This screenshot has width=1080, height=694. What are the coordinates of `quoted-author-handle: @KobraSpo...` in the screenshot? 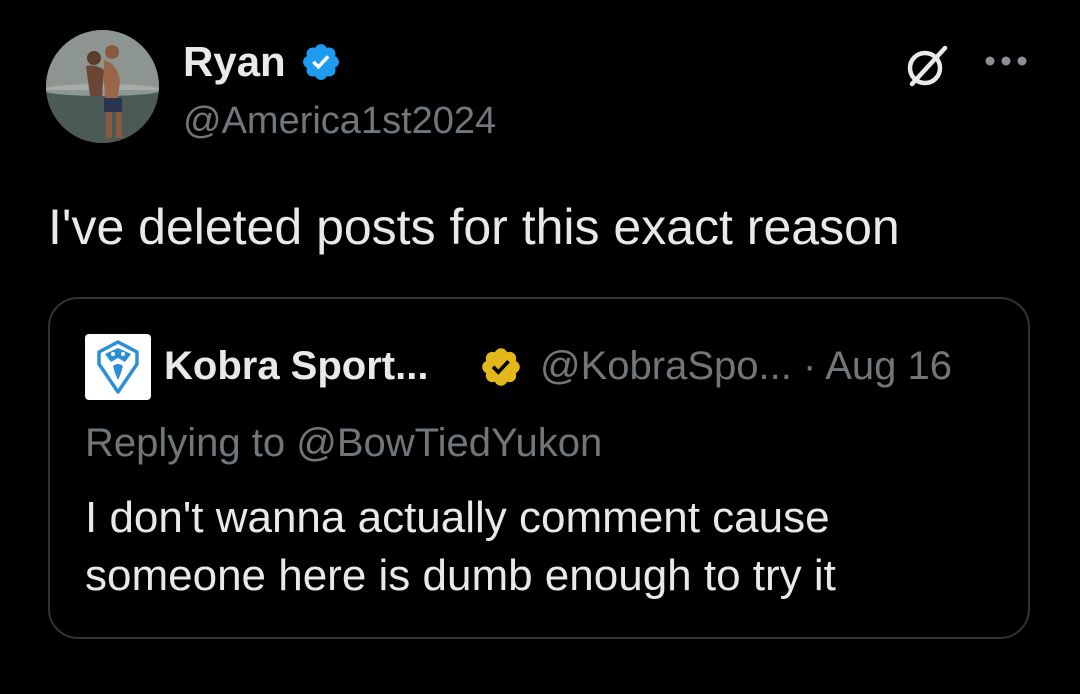 It's located at (666, 366).